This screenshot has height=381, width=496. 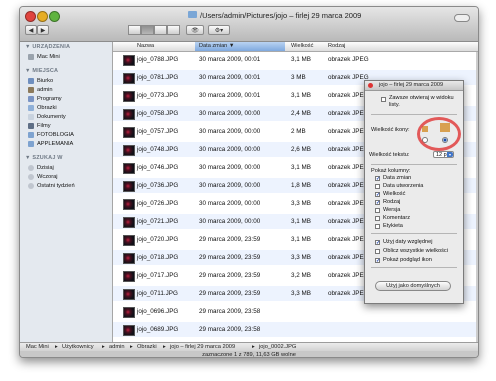 What do you see at coordinates (202, 347) in the screenshot?
I see `path-item-folder: jojo – firlej 29 marca 2009` at bounding box center [202, 347].